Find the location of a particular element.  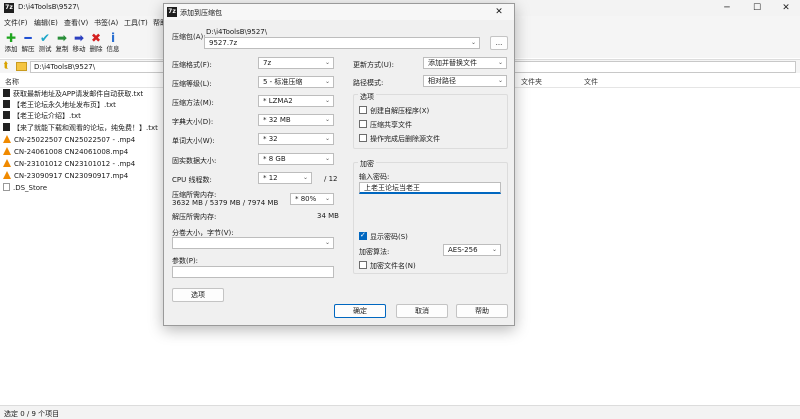

column-files: 文件 is located at coordinates (591, 82).